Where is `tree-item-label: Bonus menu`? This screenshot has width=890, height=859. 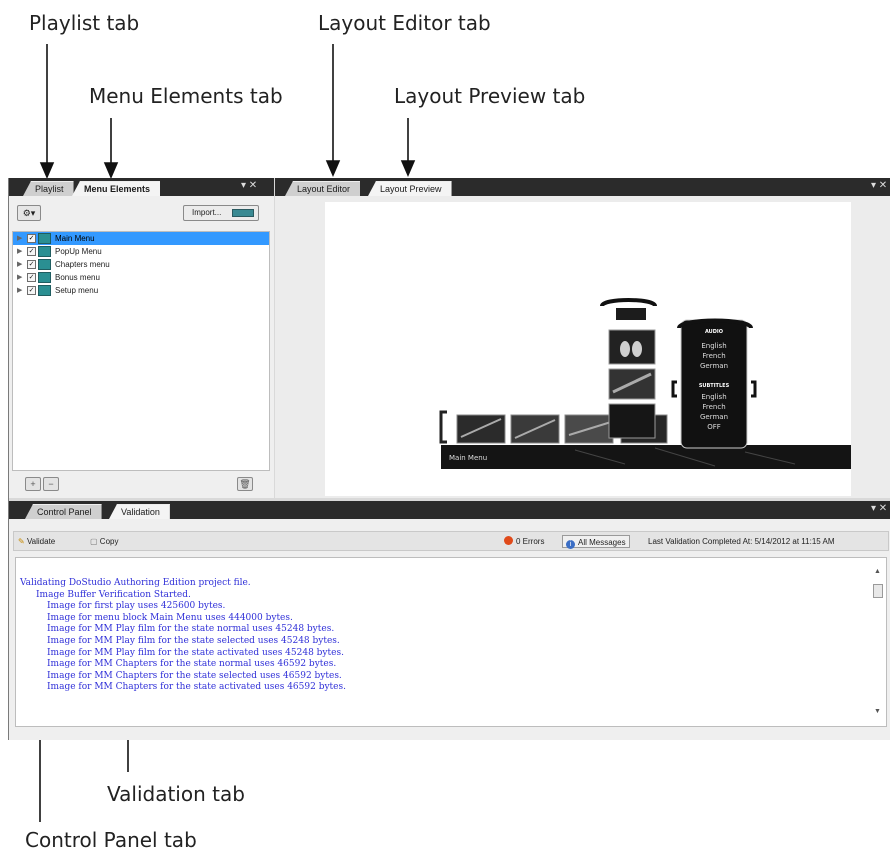
tree-item-label: Bonus menu is located at coordinates (77, 277).